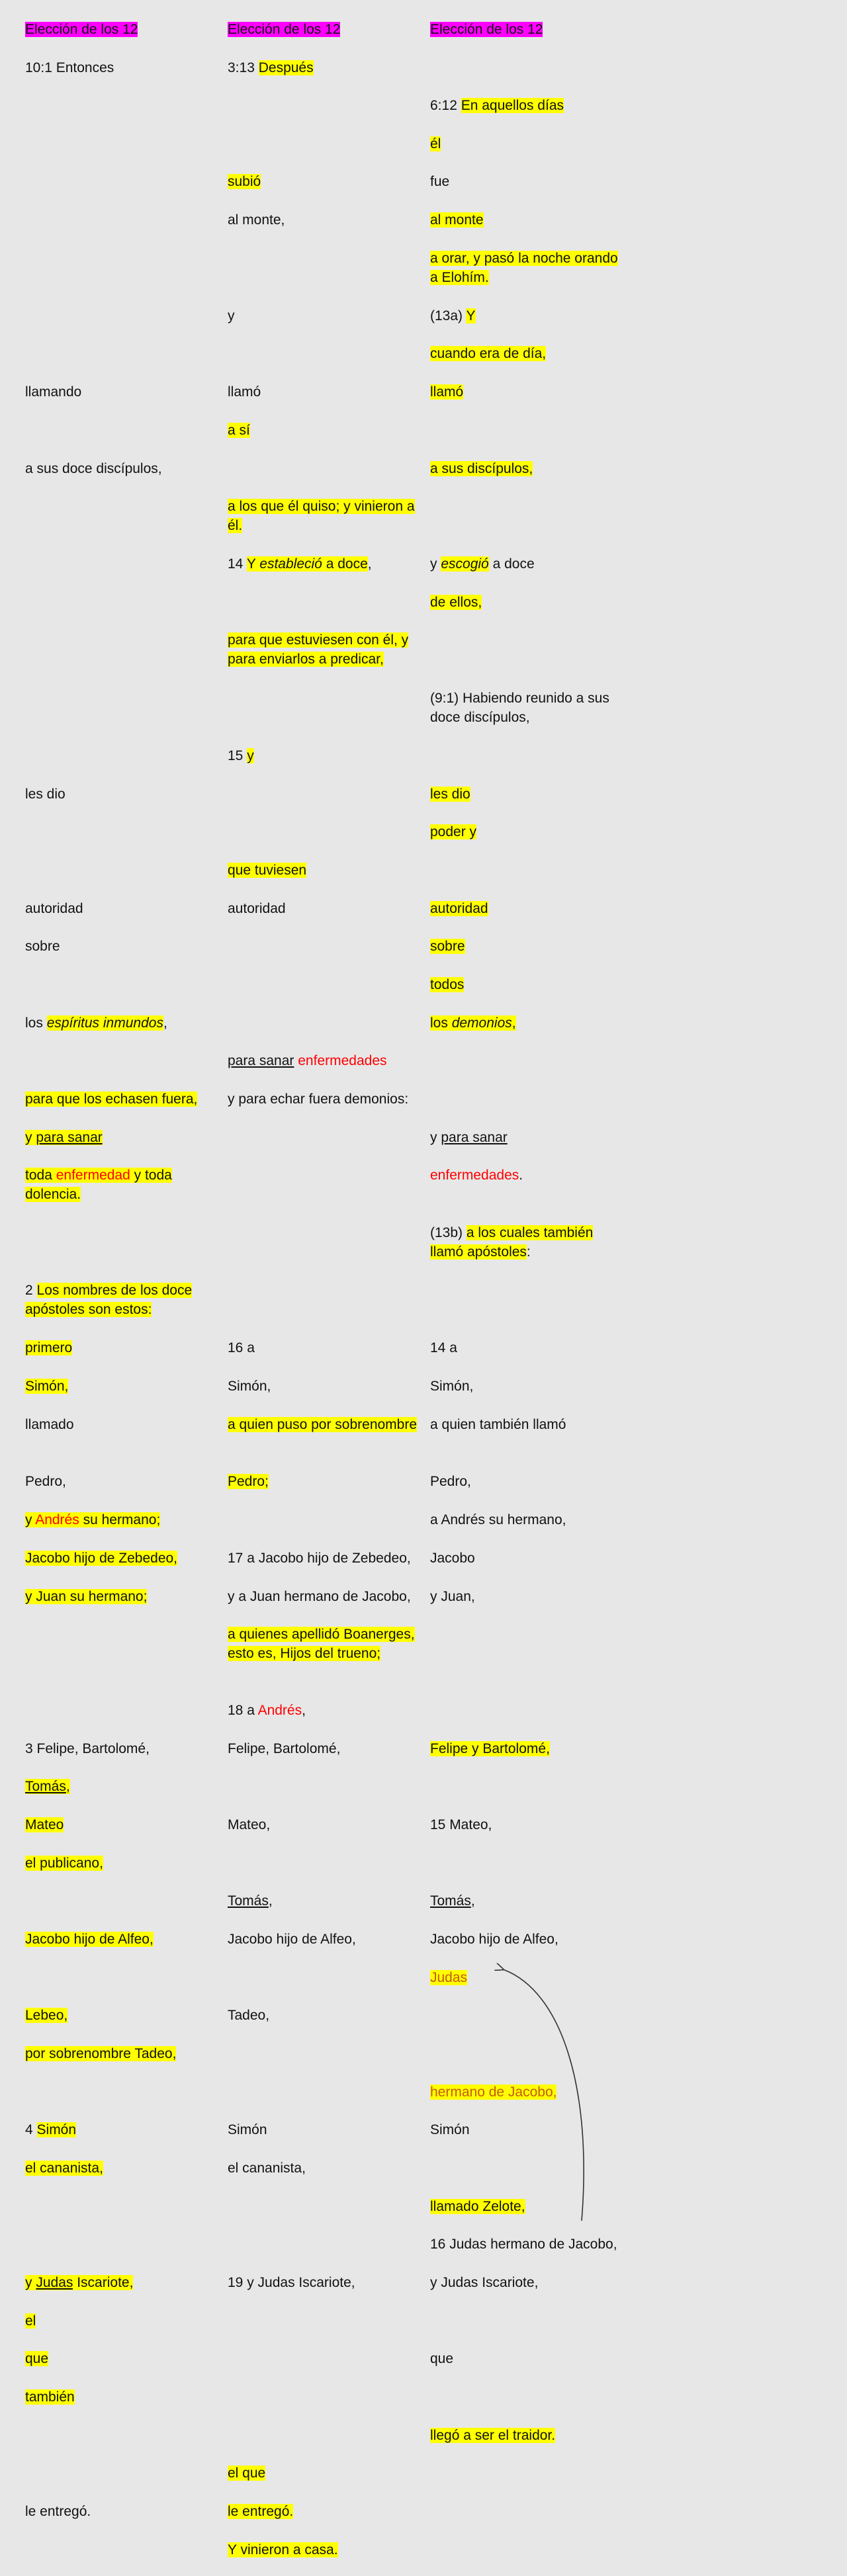  I want to click on col-b-row-5: al monte,, so click(324, 220).